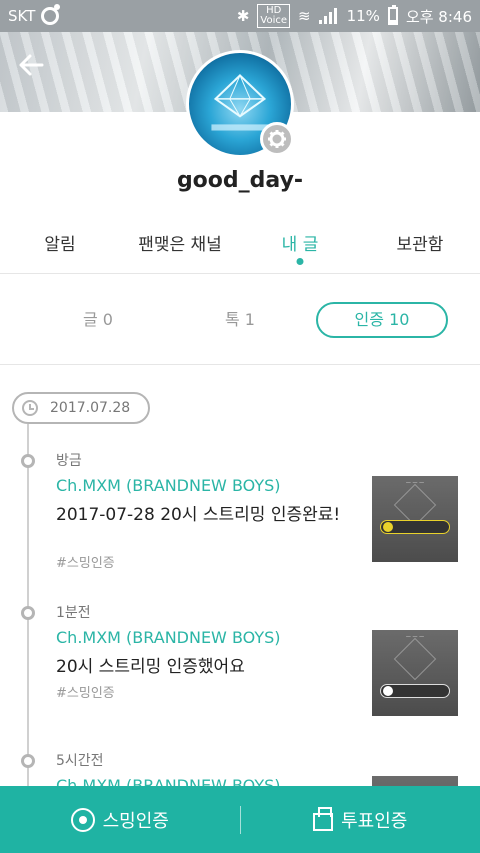 The image size is (480, 853). I want to click on status-bar: SKT ✱ HD Voice ≋ 11% 오후 8:46, so click(240, 16).